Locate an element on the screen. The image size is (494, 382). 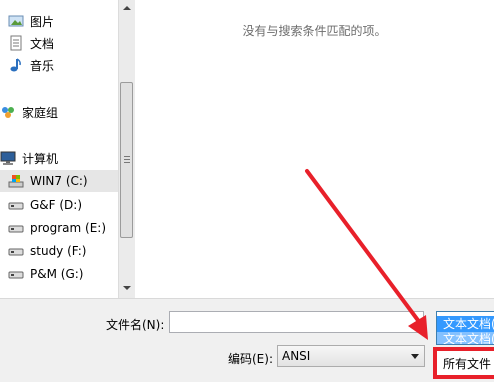
filetype-dropdown-list: 文本文档( 文本文档( is located at coordinates (465, 328).